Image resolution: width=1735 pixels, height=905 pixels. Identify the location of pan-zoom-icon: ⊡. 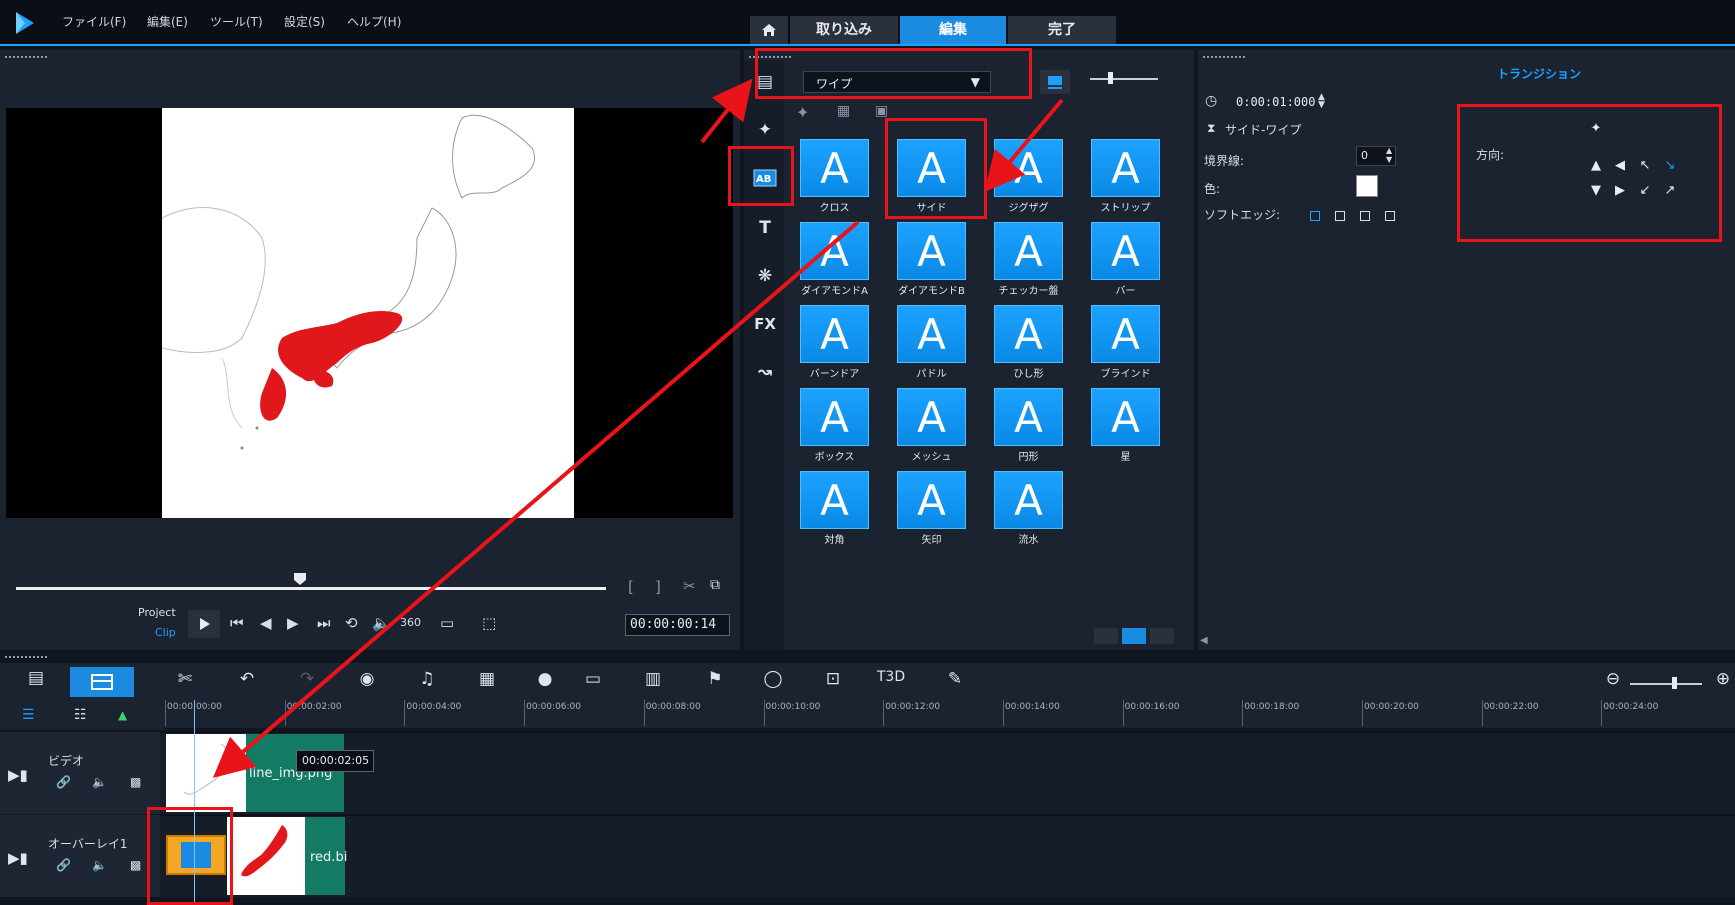
(833, 679).